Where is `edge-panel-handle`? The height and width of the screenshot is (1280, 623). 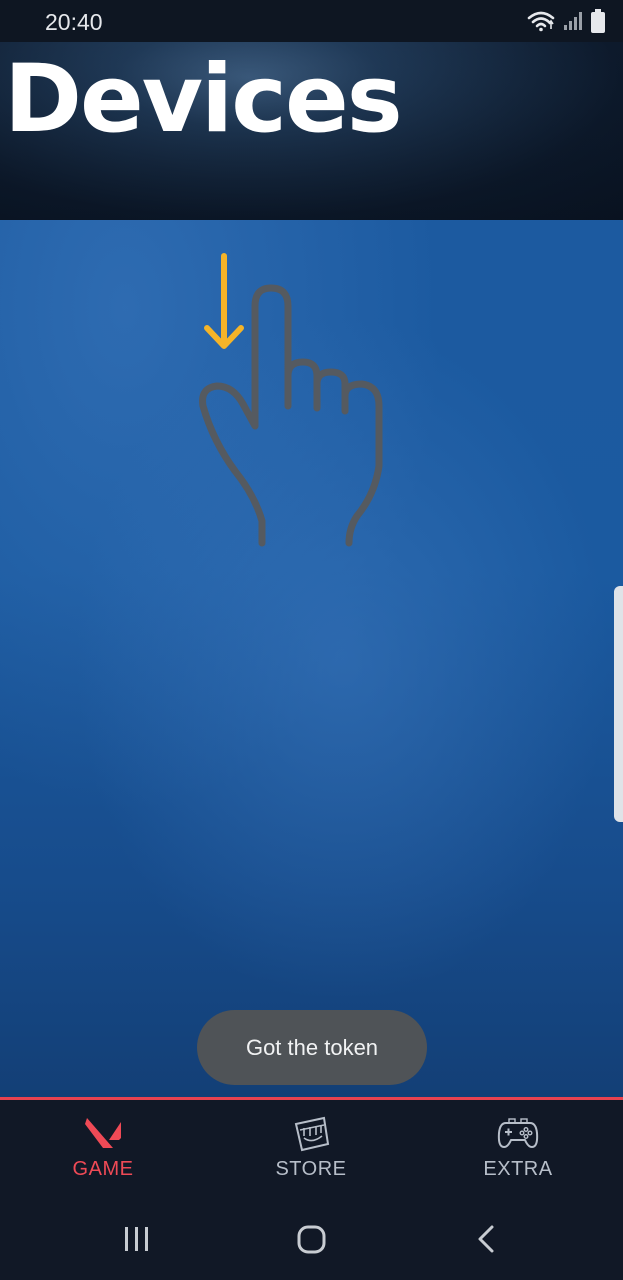
edge-panel-handle is located at coordinates (618, 704).